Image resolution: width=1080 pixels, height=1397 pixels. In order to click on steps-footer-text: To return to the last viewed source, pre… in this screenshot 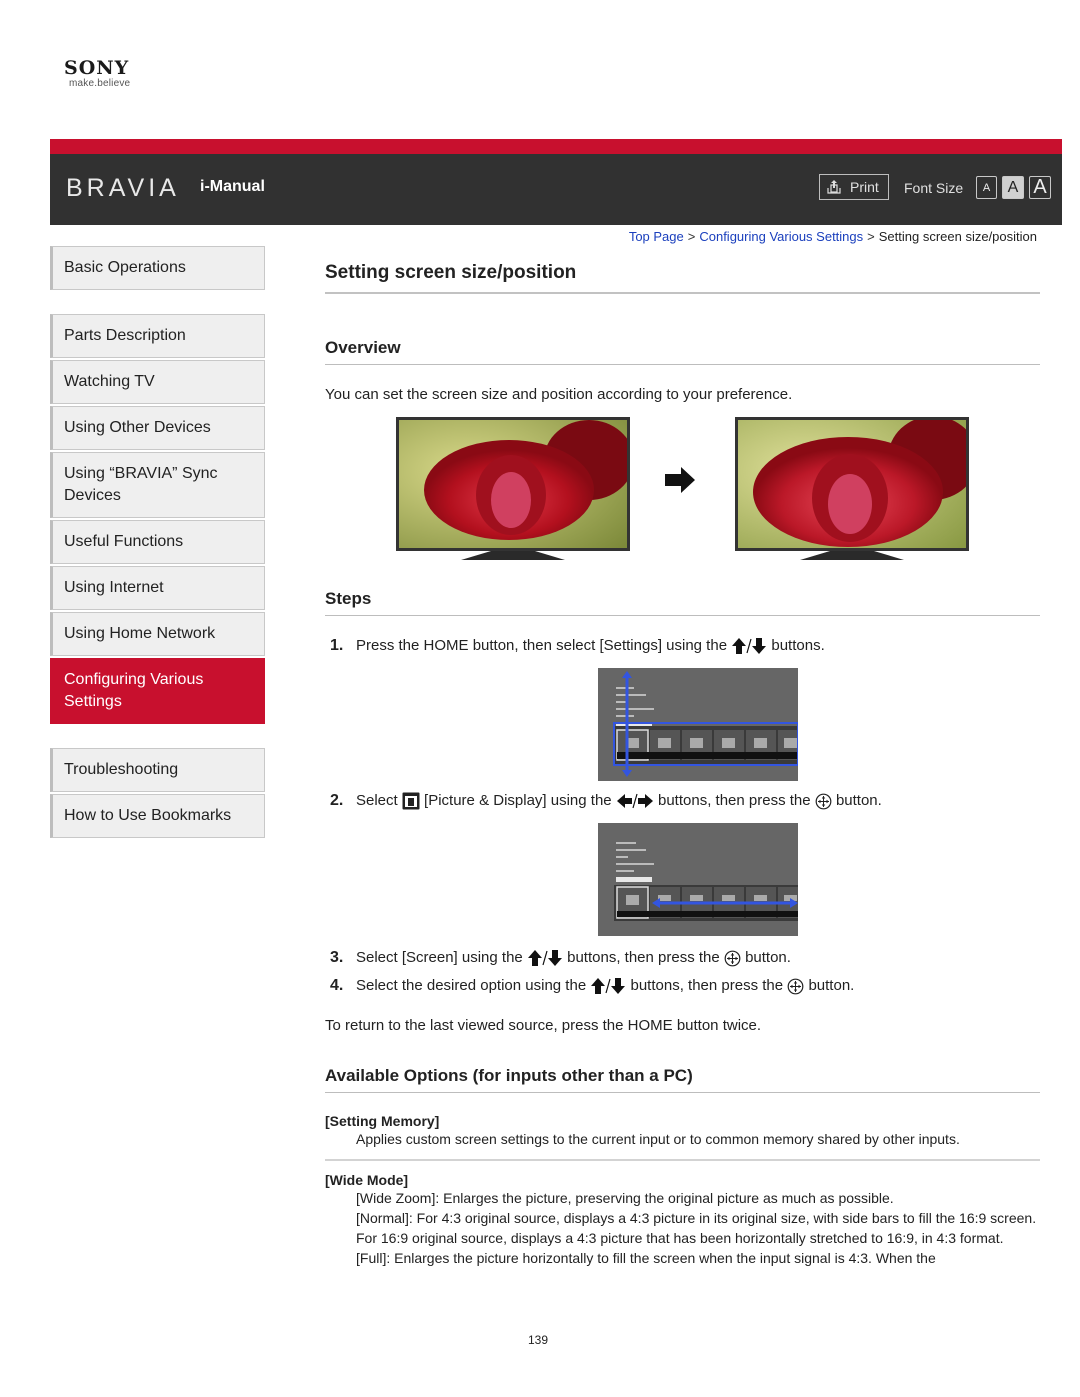, I will do `click(543, 1025)`.